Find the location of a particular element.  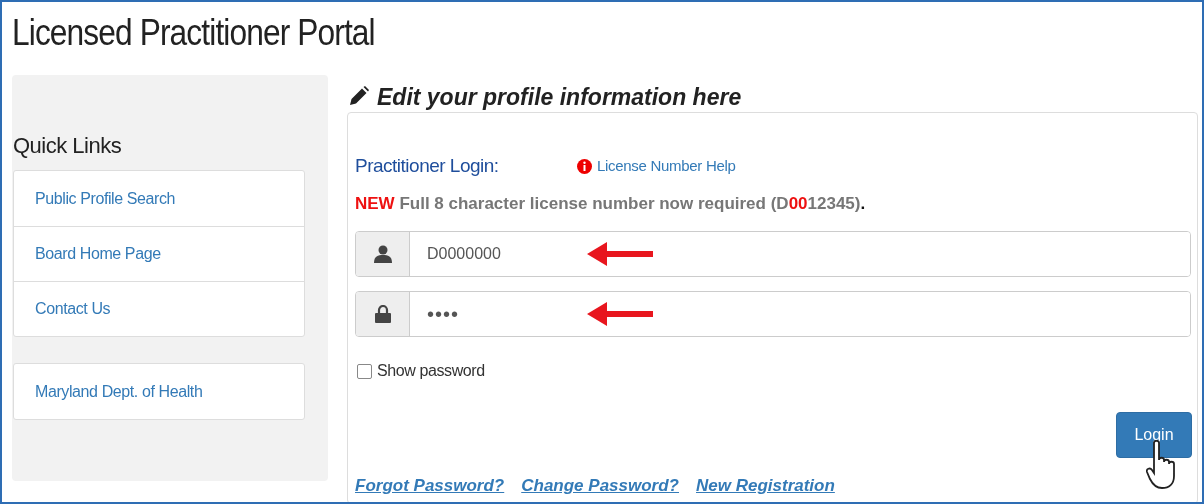

login-label: Practitioner Login: is located at coordinates (427, 166).